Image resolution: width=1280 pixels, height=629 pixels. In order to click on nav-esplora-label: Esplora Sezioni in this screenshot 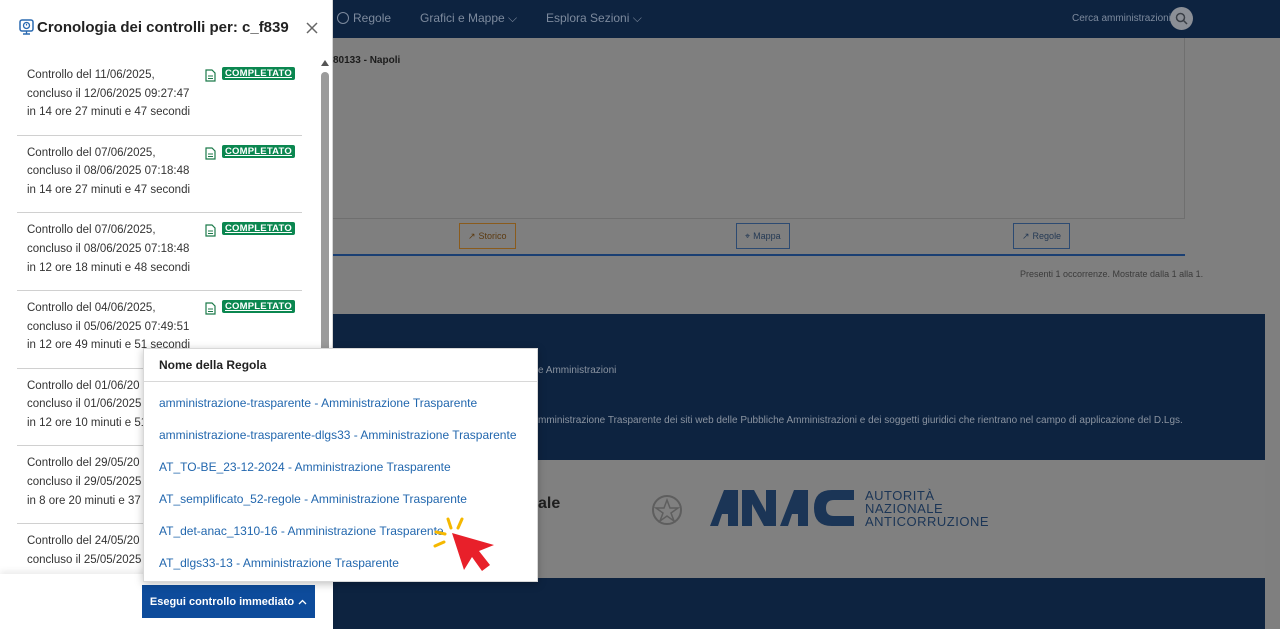, I will do `click(588, 18)`.